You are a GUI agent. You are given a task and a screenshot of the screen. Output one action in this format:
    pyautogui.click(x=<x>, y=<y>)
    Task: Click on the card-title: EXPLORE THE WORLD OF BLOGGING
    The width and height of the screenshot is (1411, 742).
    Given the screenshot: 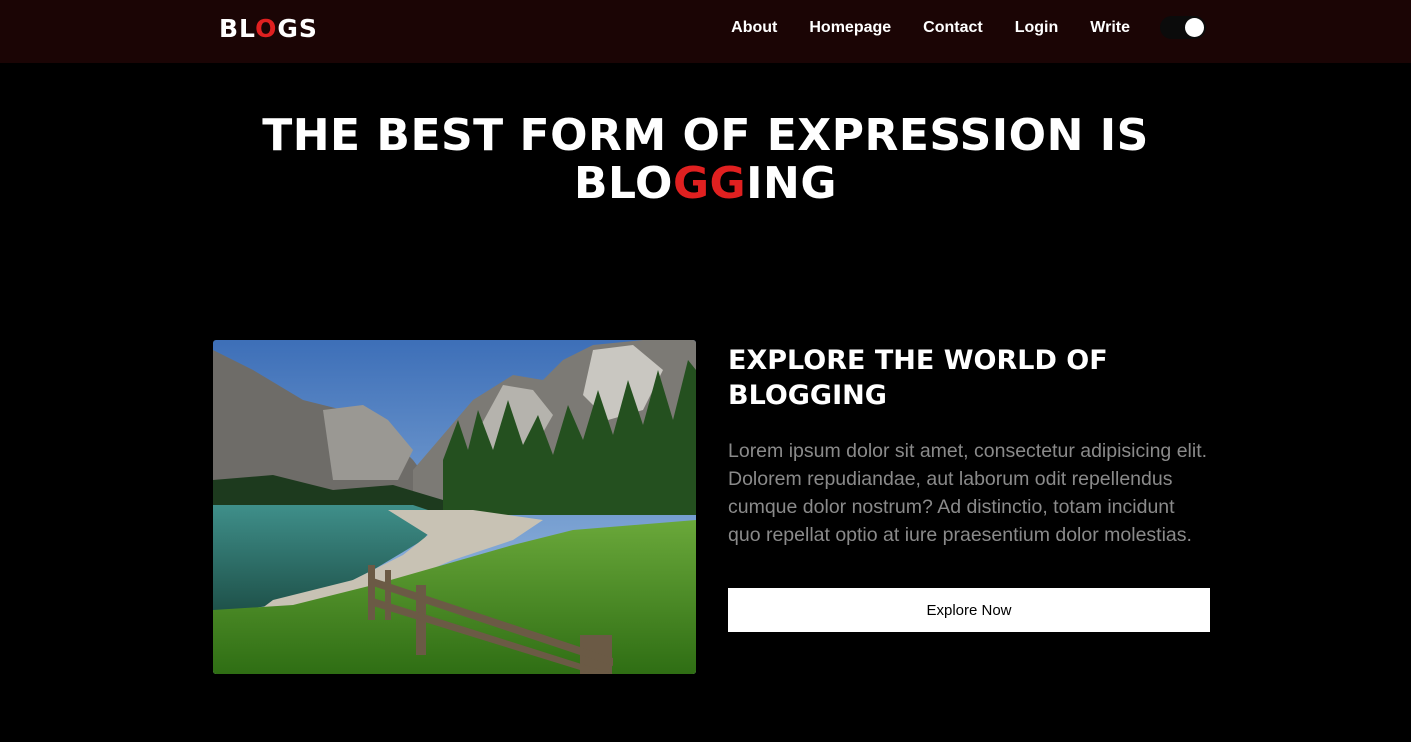 What is the action you would take?
    pyautogui.click(x=918, y=378)
    